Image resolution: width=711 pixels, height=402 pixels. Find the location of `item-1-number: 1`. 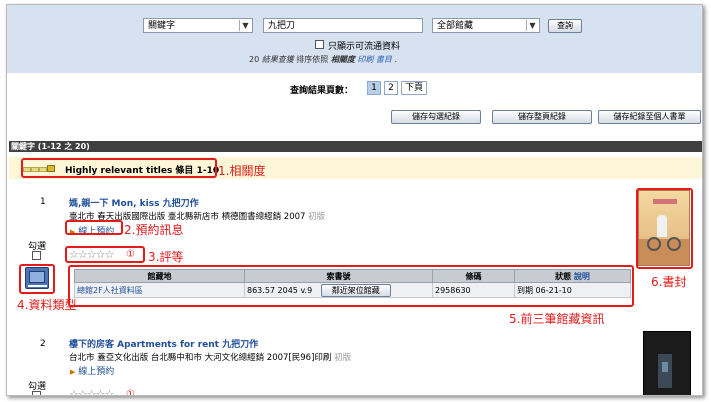

item-1-number: 1 is located at coordinates (43, 202).